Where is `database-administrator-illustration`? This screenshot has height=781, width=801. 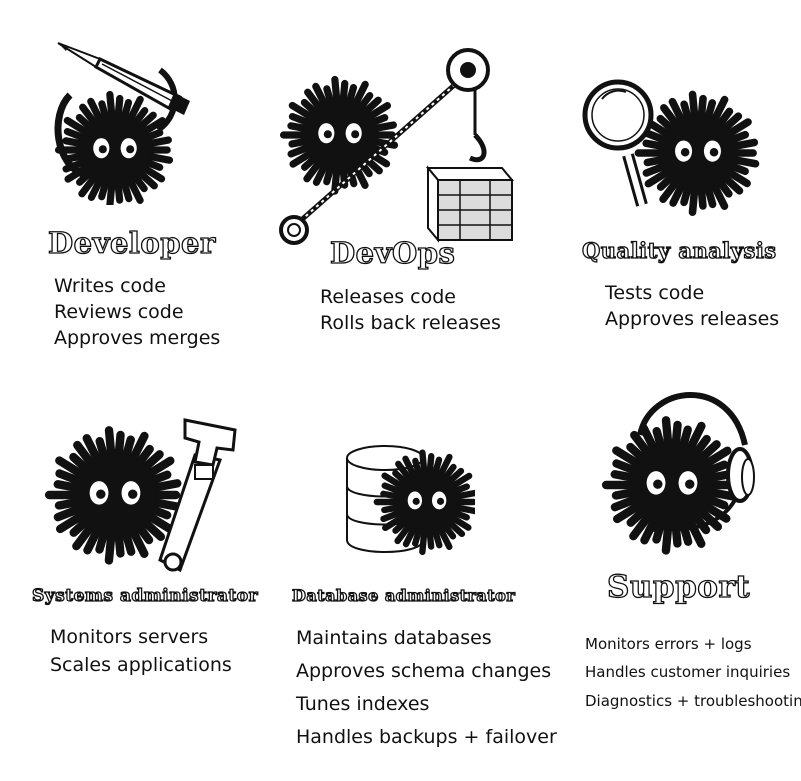 database-administrator-illustration is located at coordinates (410, 500).